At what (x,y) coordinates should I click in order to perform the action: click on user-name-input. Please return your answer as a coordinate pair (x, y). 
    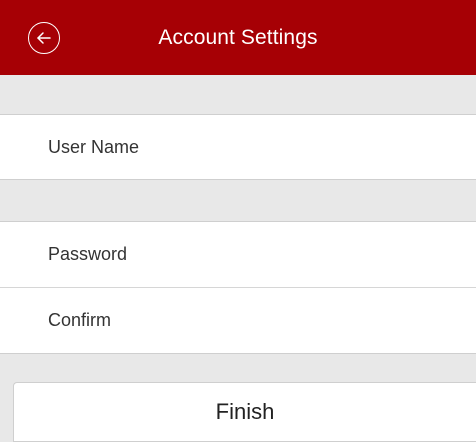
    Looking at the image, I should click on (238, 147).